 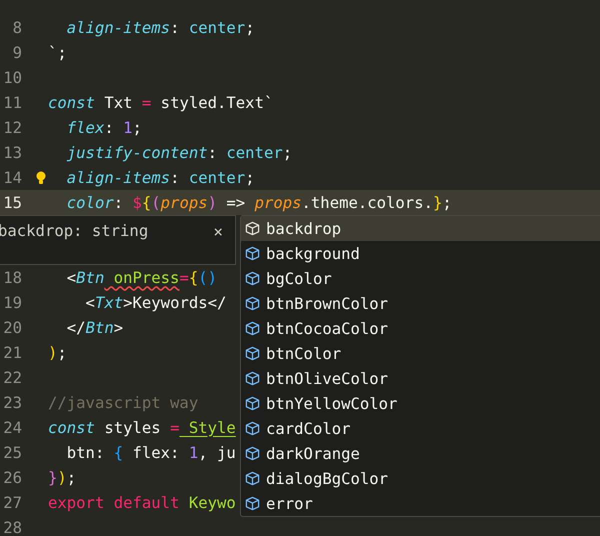 I want to click on line-number: 11, so click(x=12, y=103).